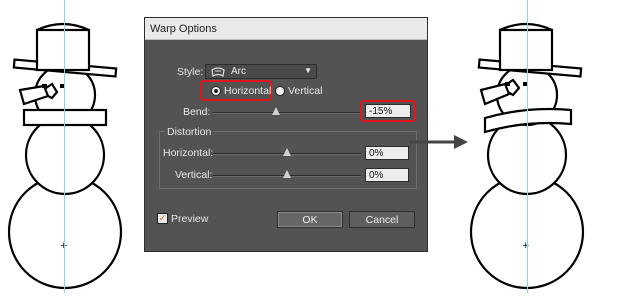 This screenshot has width=628, height=298. Describe the element at coordinates (275, 111) in the screenshot. I see `bend-slider-thumb` at that location.